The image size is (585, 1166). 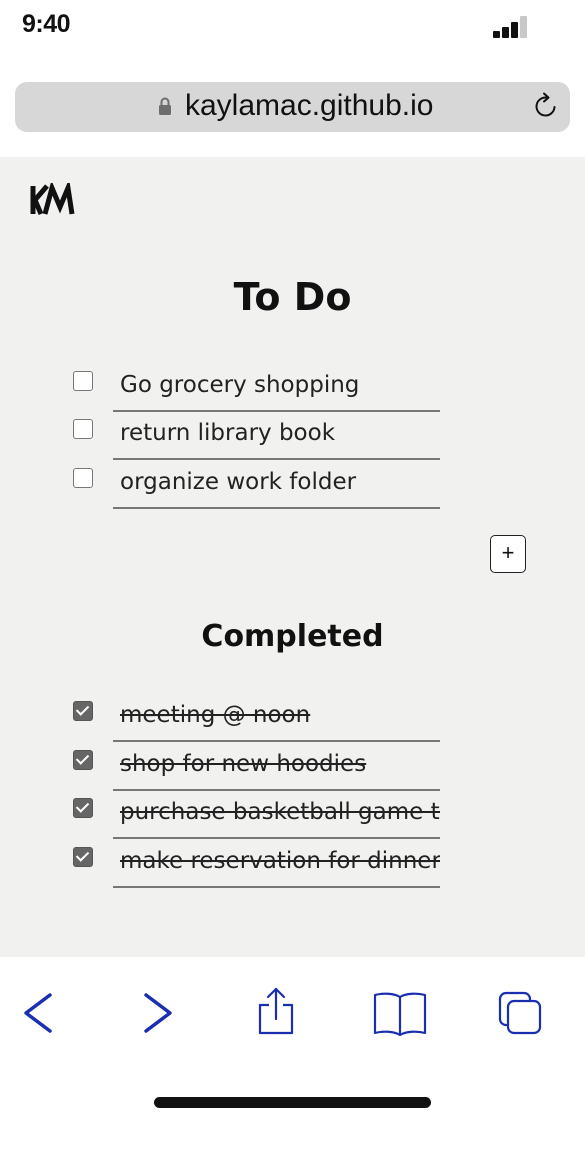 What do you see at coordinates (292, 28) in the screenshot?
I see `status-bar: 9:40` at bounding box center [292, 28].